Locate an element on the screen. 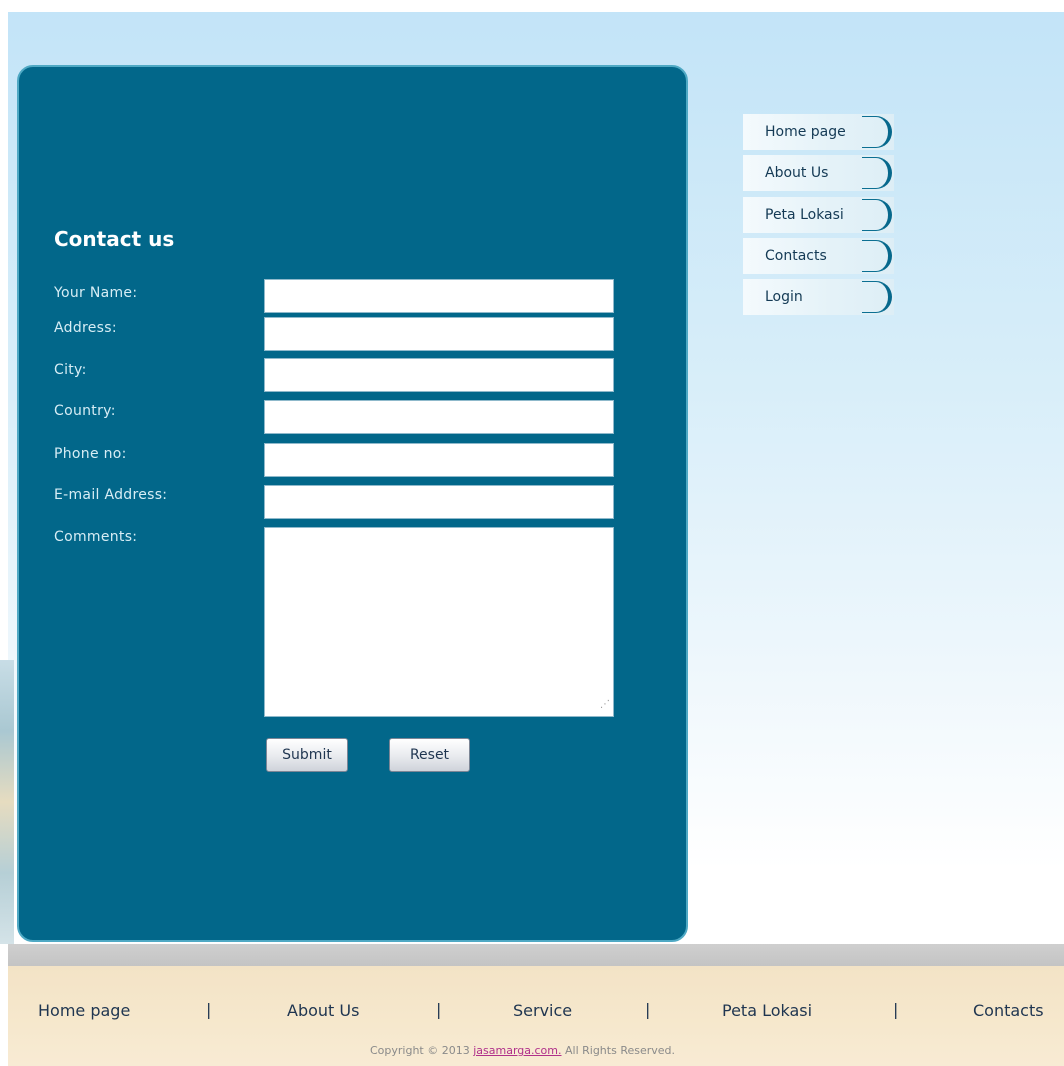 This screenshot has height=1066, width=1064. side-nav-label: Peta Lokasi is located at coordinates (804, 215).